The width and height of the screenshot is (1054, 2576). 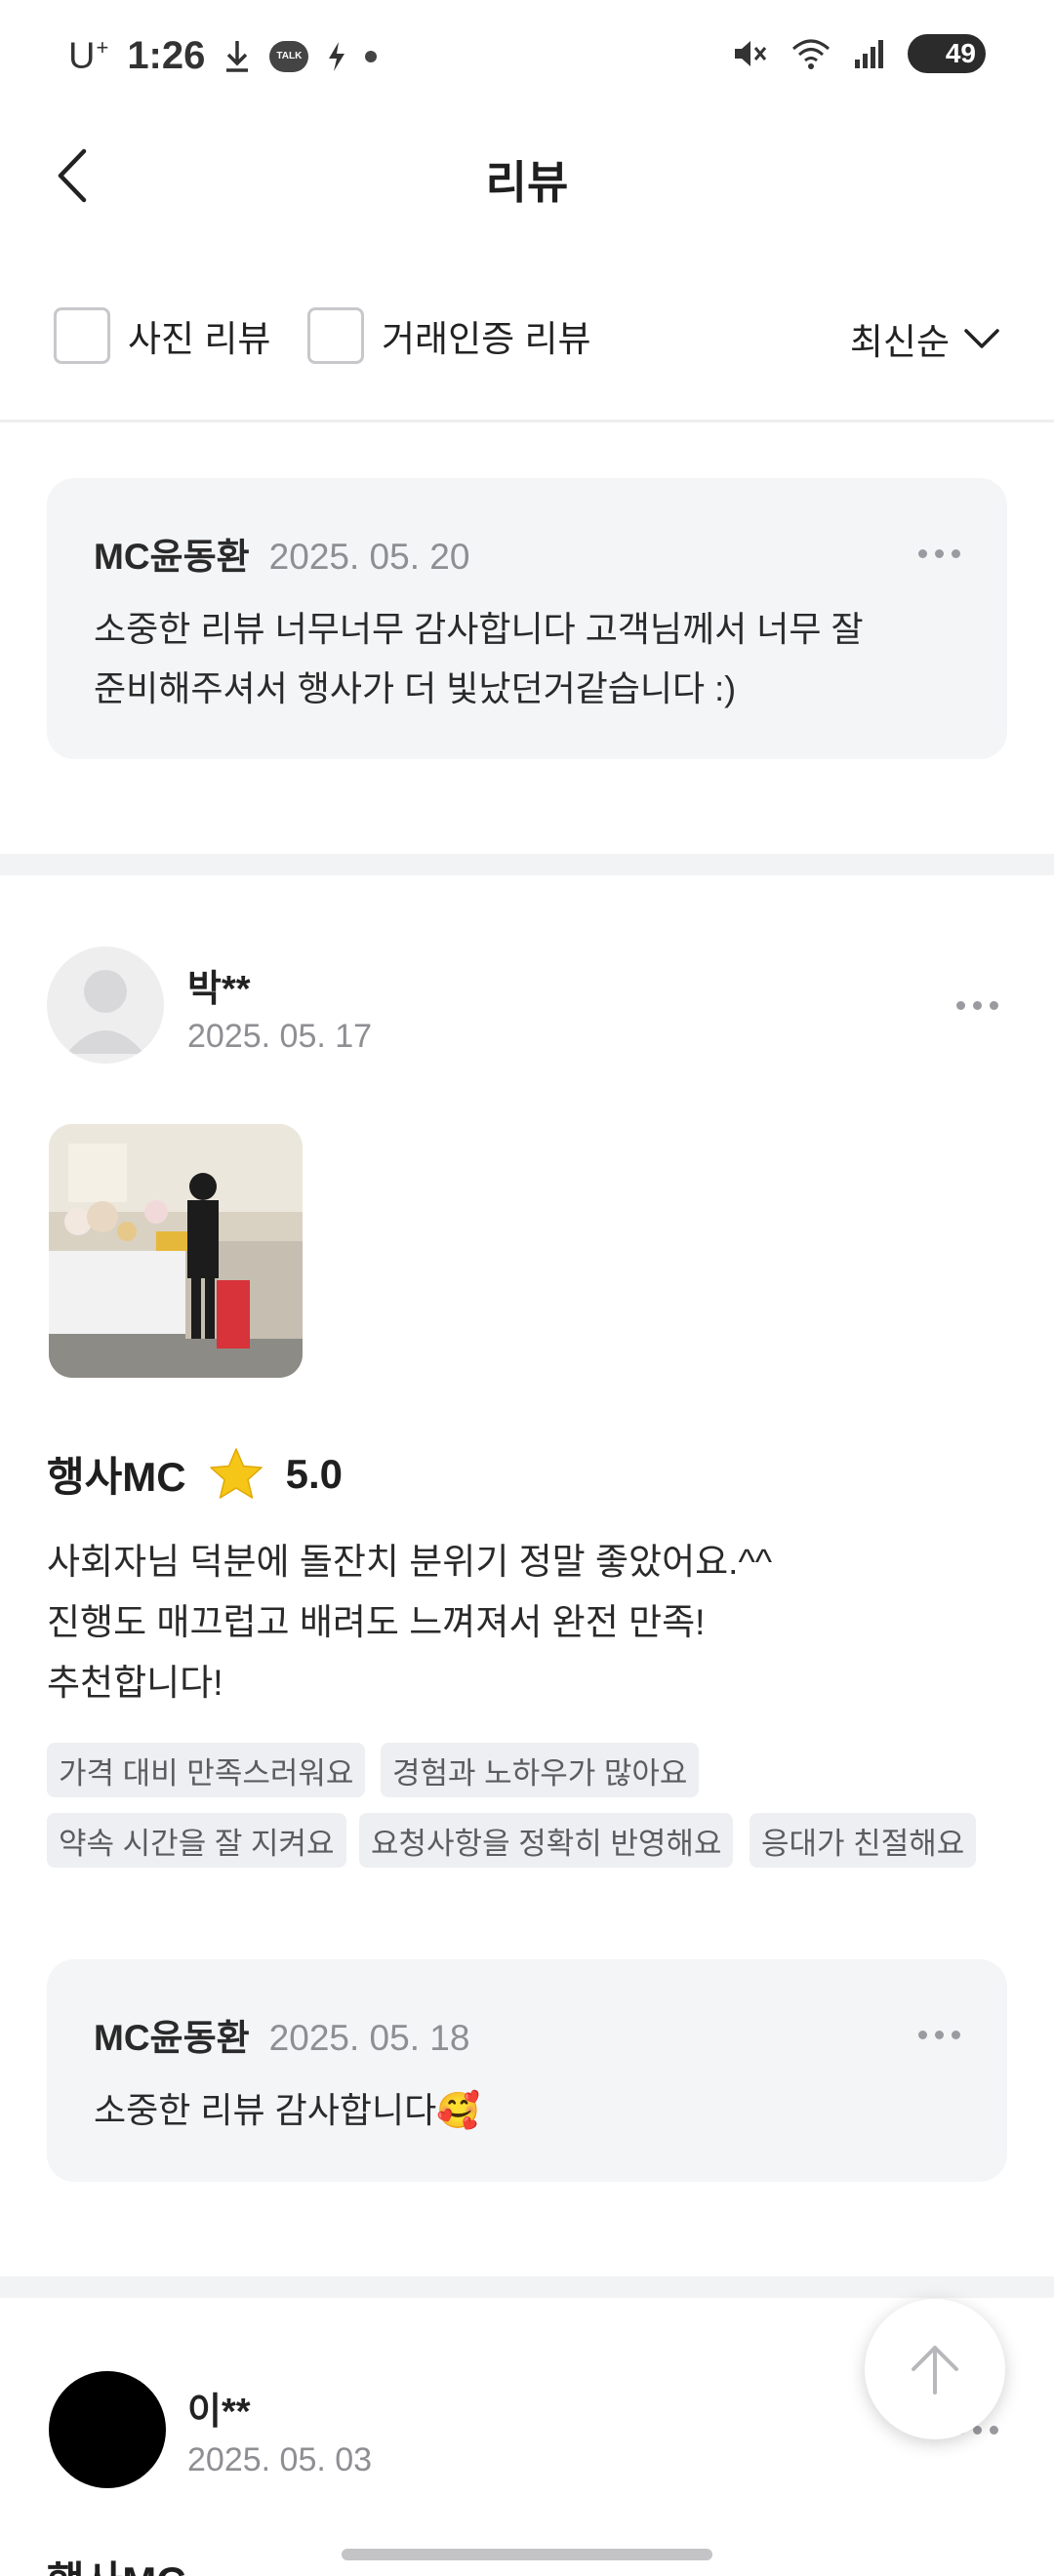 What do you see at coordinates (869, 54) in the screenshot?
I see `signal-icon` at bounding box center [869, 54].